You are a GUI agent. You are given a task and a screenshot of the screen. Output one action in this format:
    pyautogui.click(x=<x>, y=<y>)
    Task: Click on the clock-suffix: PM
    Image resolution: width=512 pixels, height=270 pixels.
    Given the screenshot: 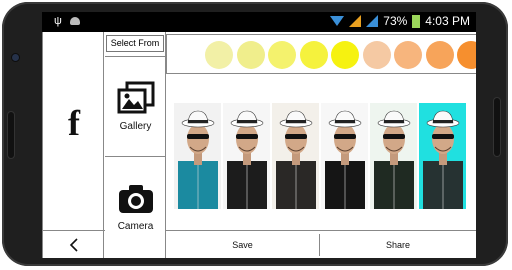 What is the action you would take?
    pyautogui.click(x=461, y=21)
    